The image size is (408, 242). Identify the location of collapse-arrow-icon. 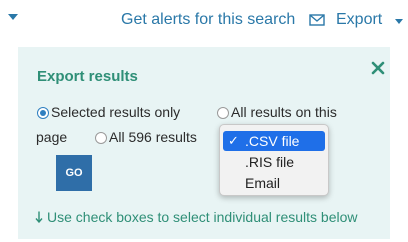
(13, 17).